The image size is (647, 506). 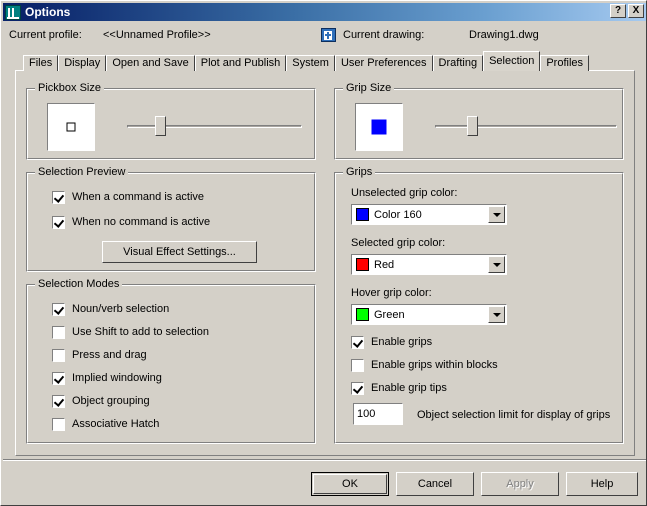 What do you see at coordinates (602, 484) in the screenshot?
I see `help-button: Help` at bounding box center [602, 484].